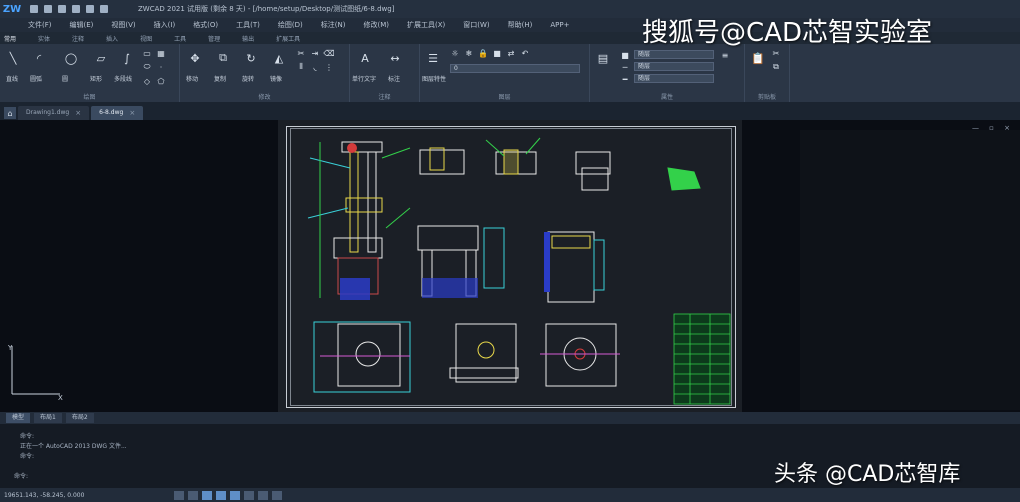 Image resolution: width=1020 pixels, height=502 pixels. What do you see at coordinates (205, 25) in the screenshot?
I see `menu-item-format: 格式(O)` at bounding box center [205, 25].